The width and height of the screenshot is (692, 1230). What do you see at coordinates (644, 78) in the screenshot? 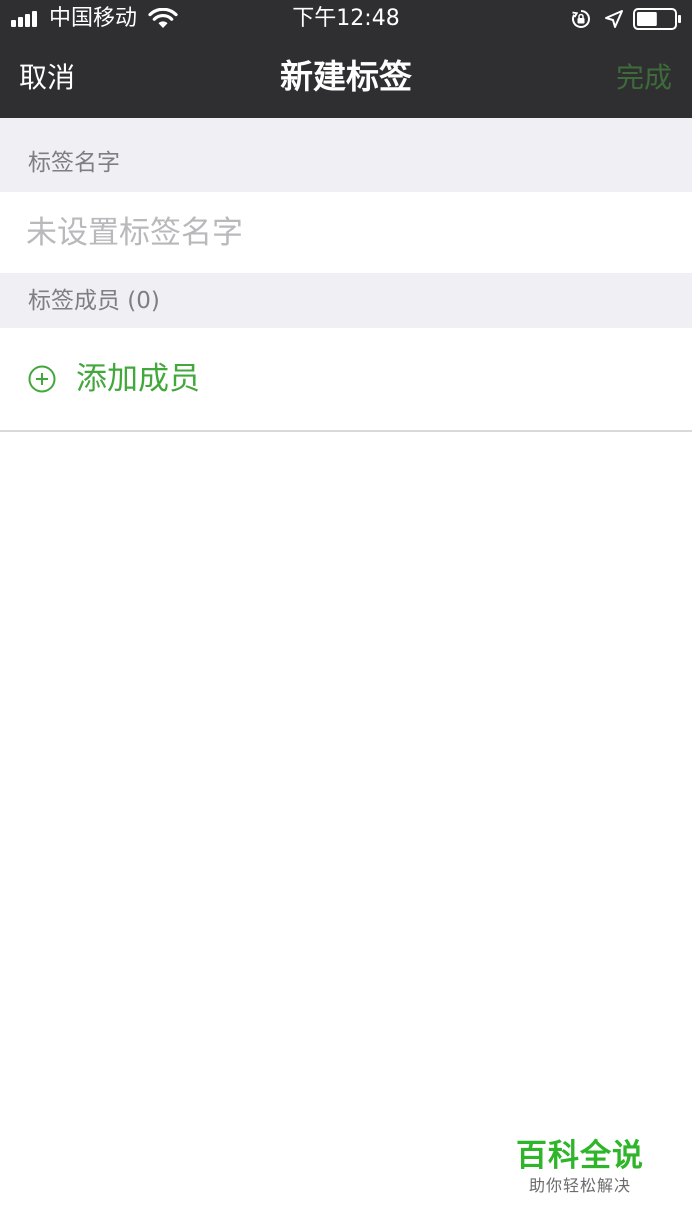
I see `done-button: 完成` at bounding box center [644, 78].